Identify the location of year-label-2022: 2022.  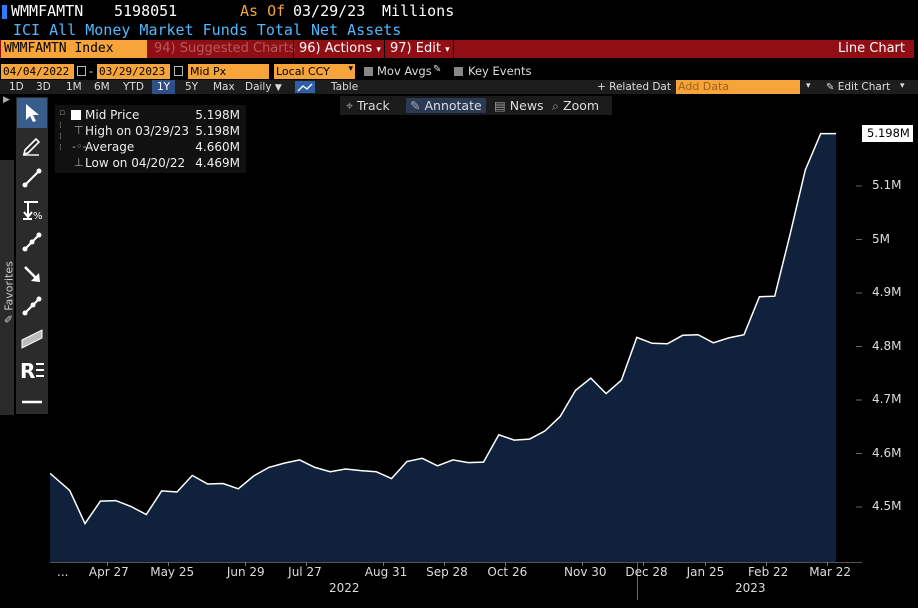
(344, 588).